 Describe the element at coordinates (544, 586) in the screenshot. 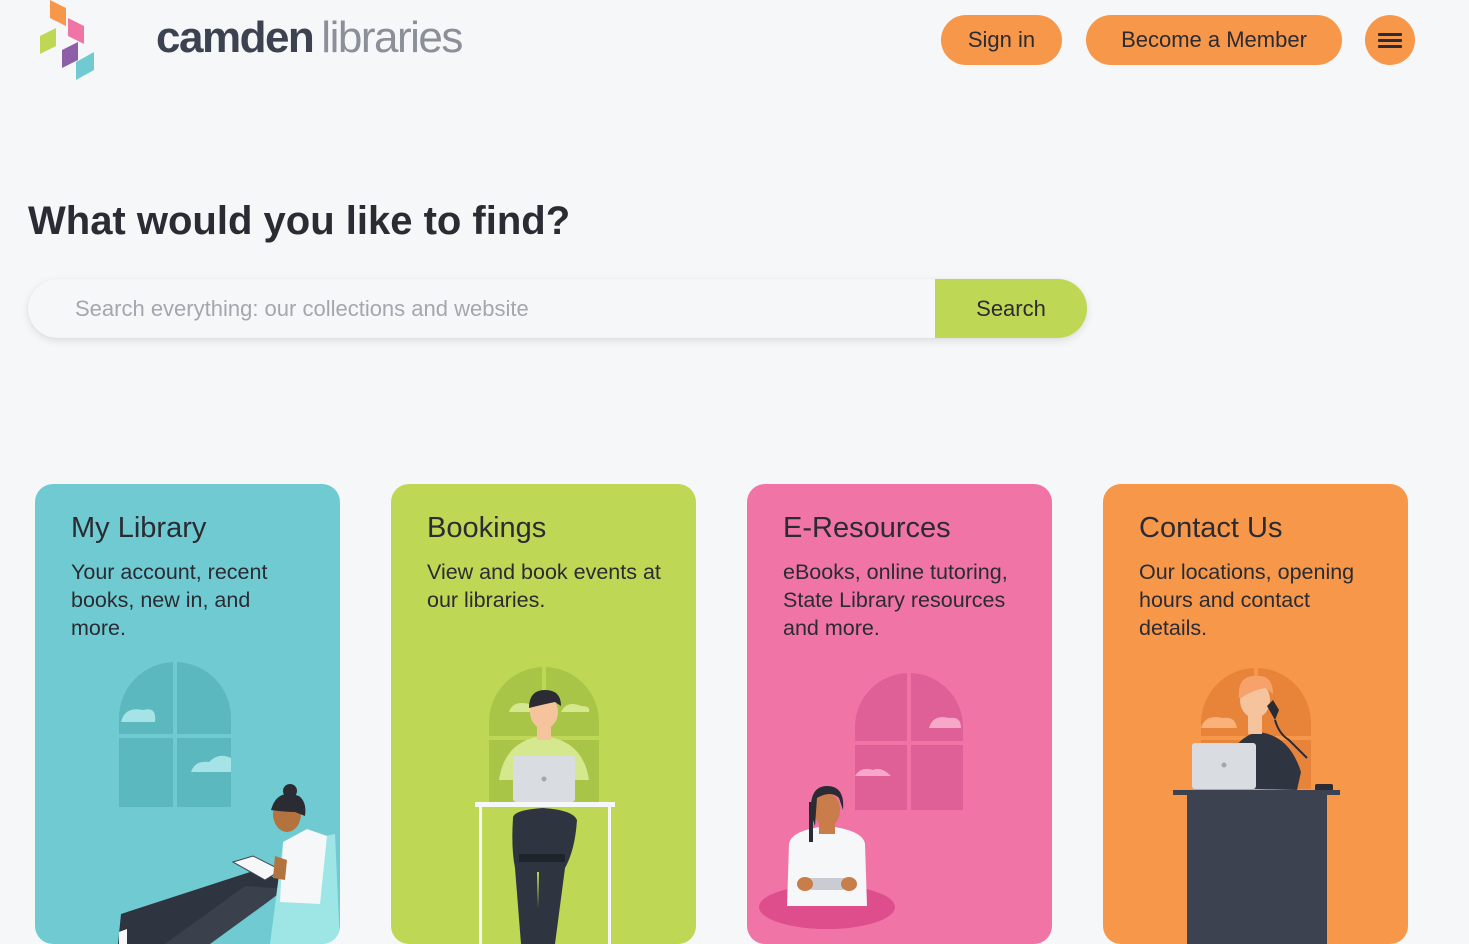

I see `card-description: View and book events at our libraries.` at that location.